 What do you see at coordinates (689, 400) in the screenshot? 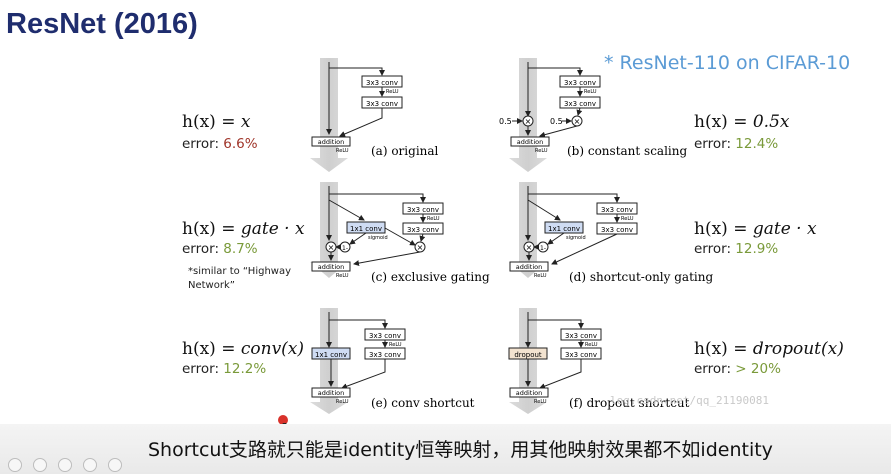
I see `watermark: log.csdn.net/qq_21190081` at bounding box center [689, 400].